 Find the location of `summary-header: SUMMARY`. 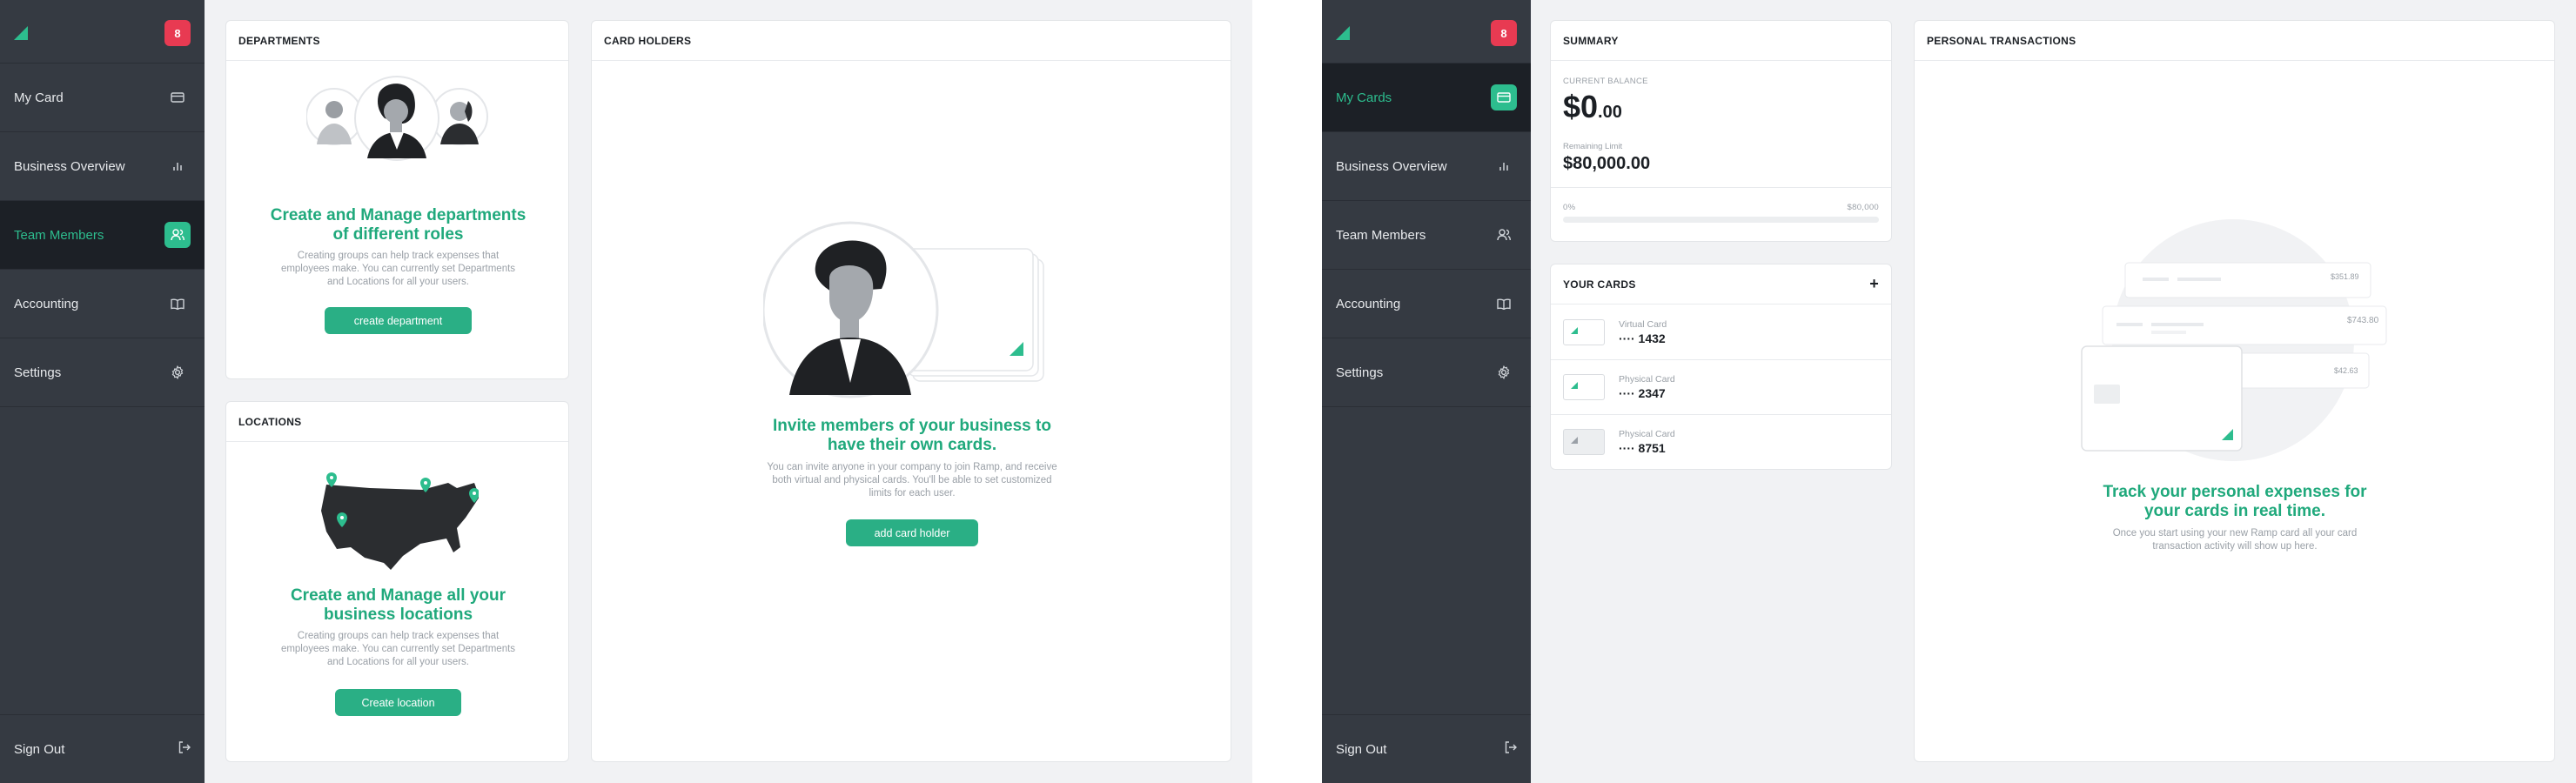

summary-header: SUMMARY is located at coordinates (1591, 40).